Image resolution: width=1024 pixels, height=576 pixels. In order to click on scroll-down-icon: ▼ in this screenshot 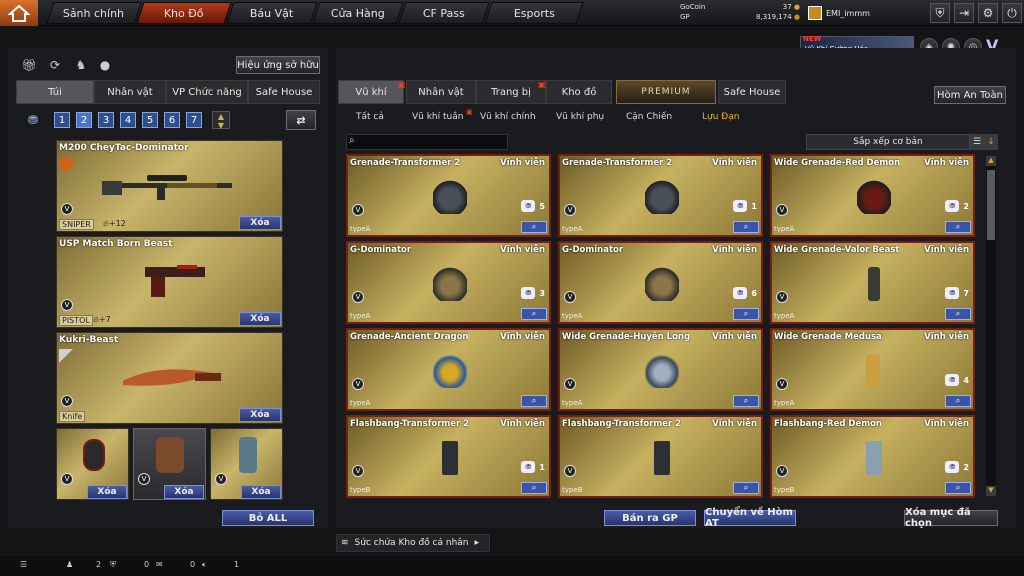, I will do `click(991, 491)`.